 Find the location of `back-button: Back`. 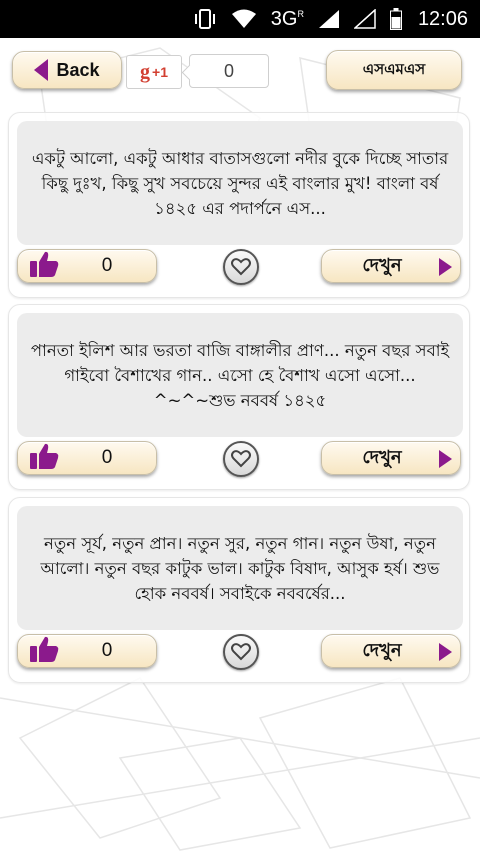

back-button: Back is located at coordinates (67, 70).